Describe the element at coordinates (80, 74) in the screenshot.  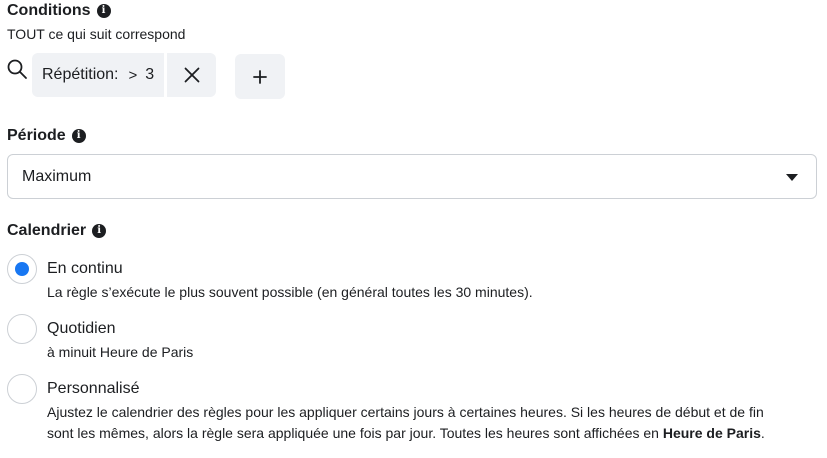
I see `condition-field: Répétition:` at that location.